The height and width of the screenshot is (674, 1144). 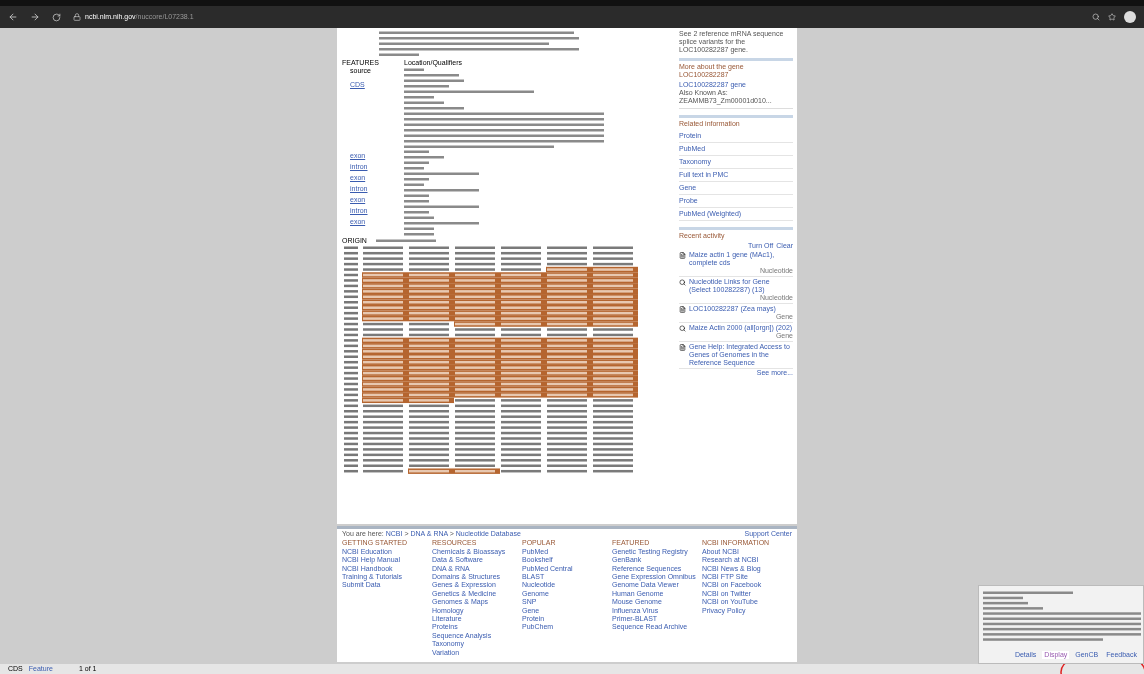 I want to click on star-icon, so click(x=1112, y=17).